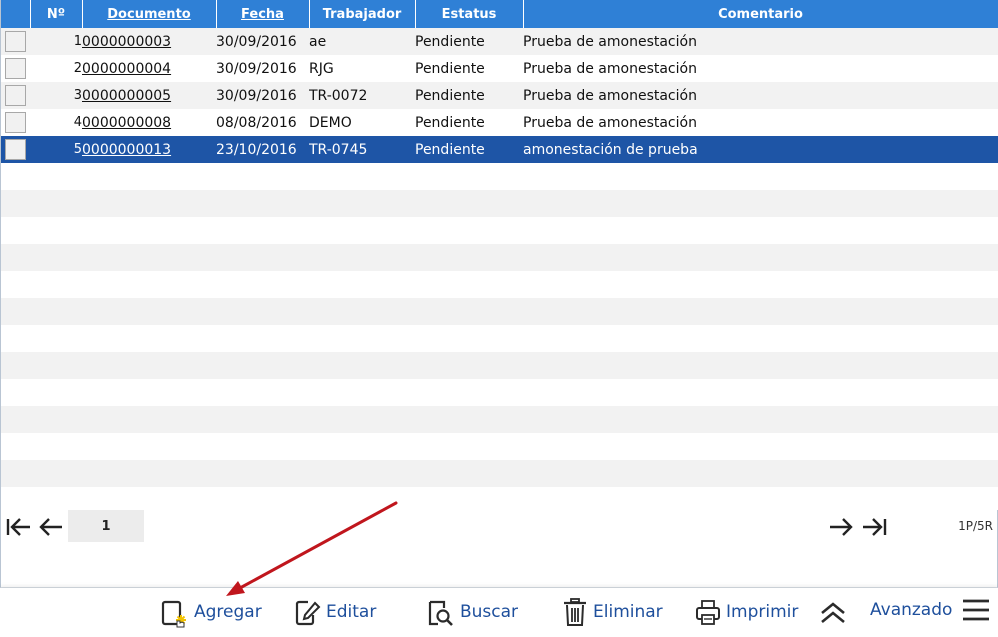 Image resolution: width=998 pixels, height=637 pixels. Describe the element at coordinates (628, 612) in the screenshot. I see `eliminar-label: Eliminar` at that location.